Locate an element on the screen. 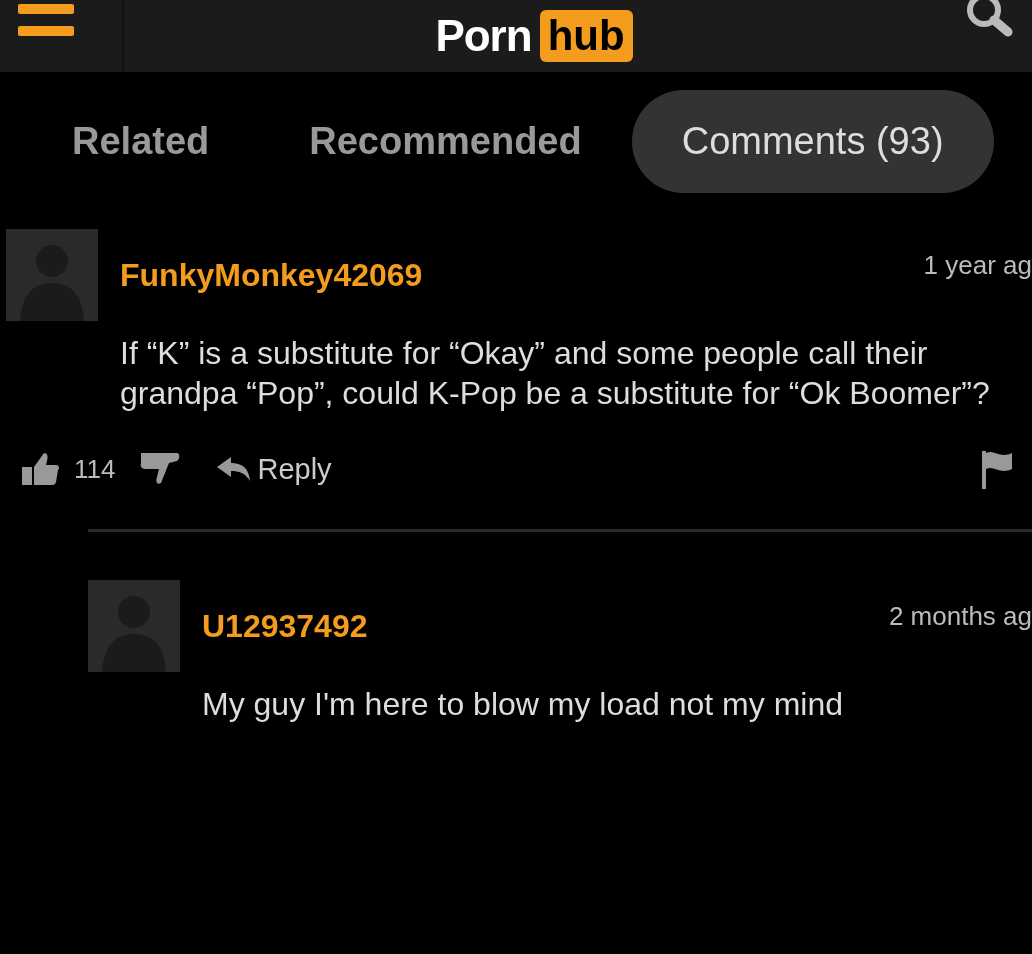  like-count: 114 is located at coordinates (95, 469).